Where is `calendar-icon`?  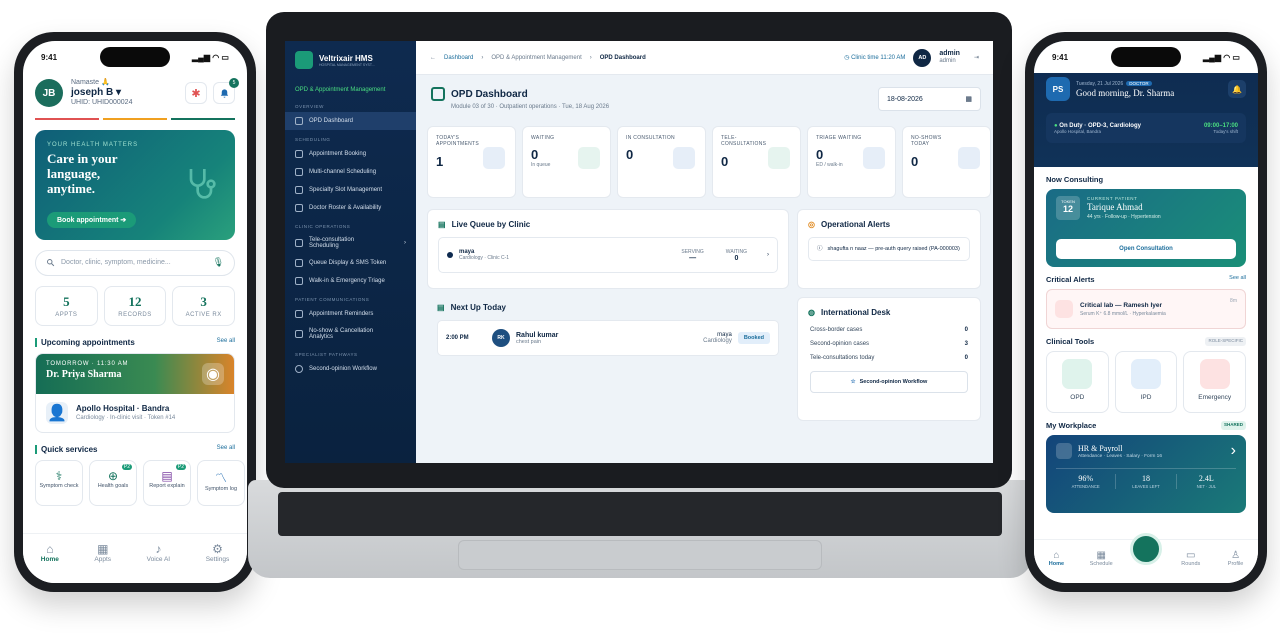
calendar-icon is located at coordinates (438, 94).